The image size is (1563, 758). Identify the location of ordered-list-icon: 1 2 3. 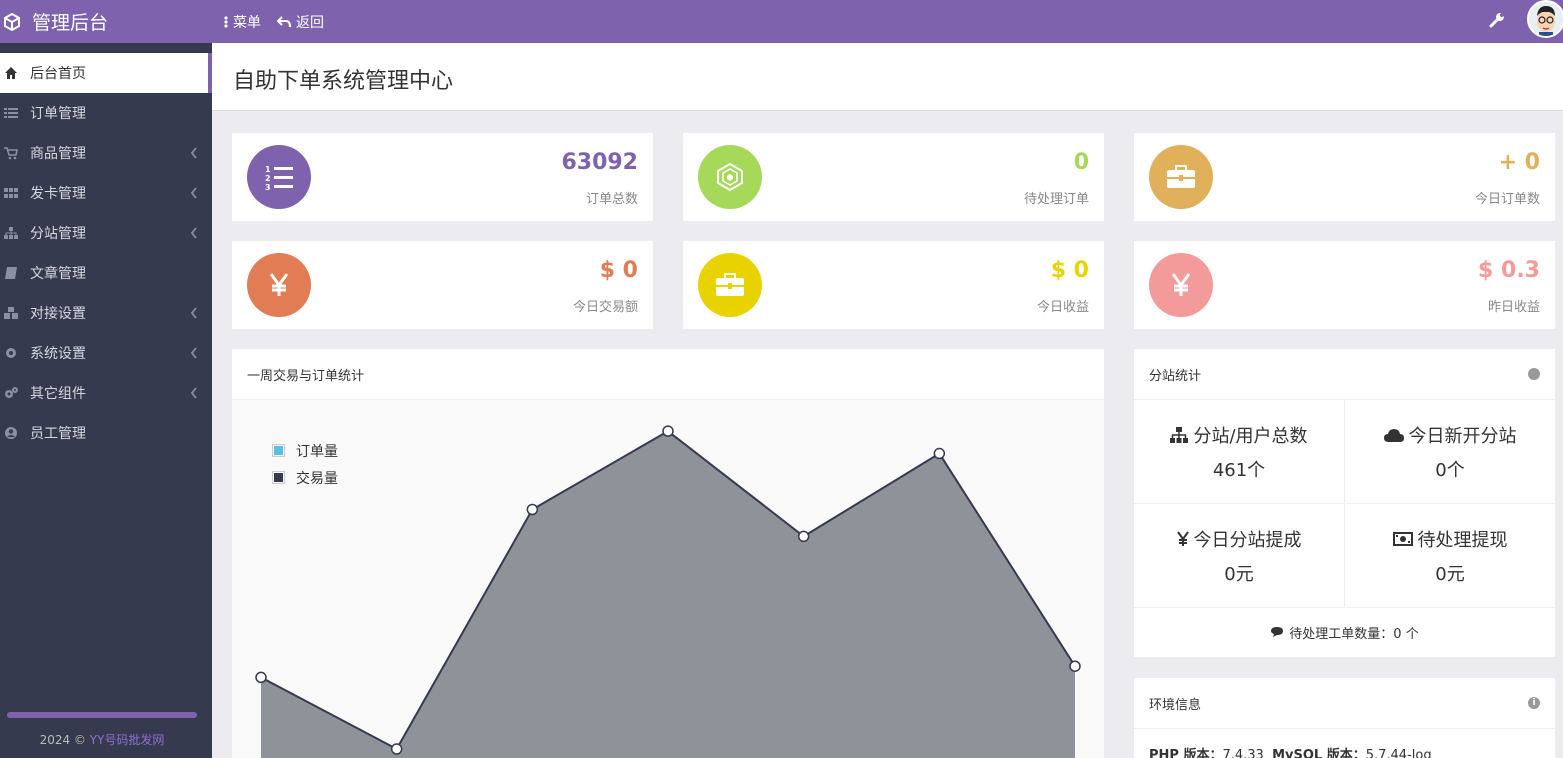
(279, 178).